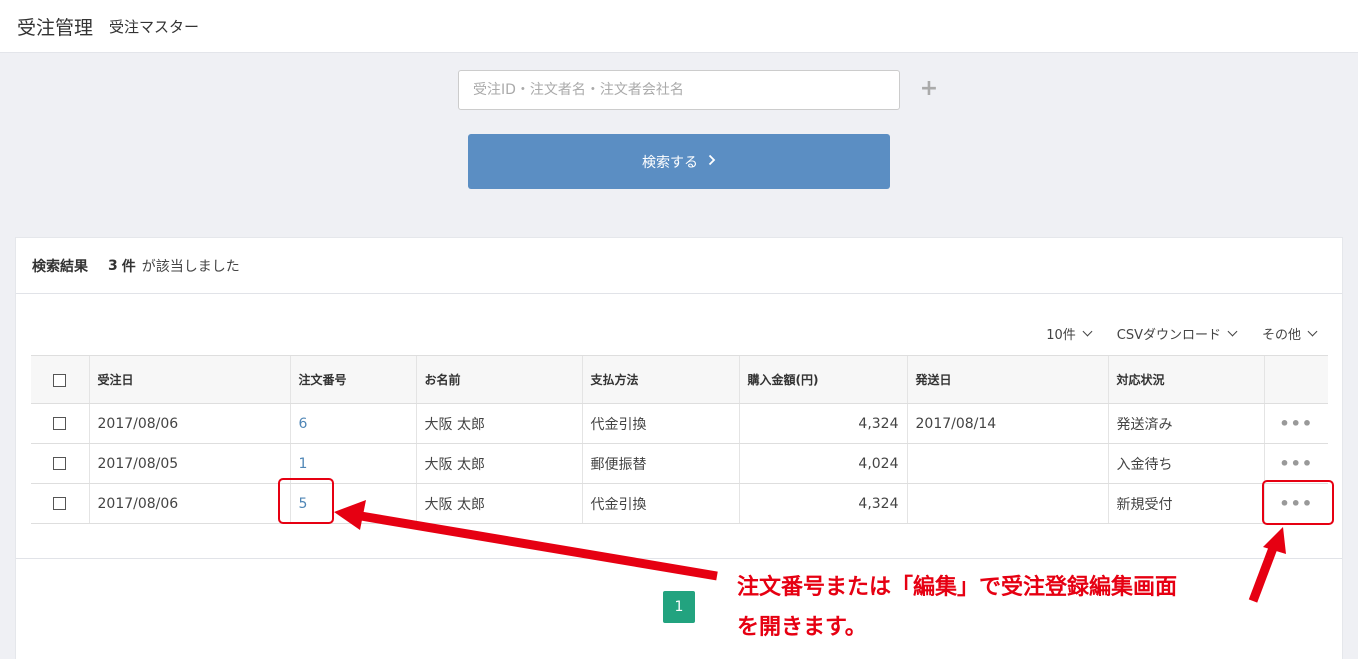  What do you see at coordinates (1017, 608) in the screenshot?
I see `annotation-text: 注文番号または「編集」で受注登録編集画面 を開きます。` at bounding box center [1017, 608].